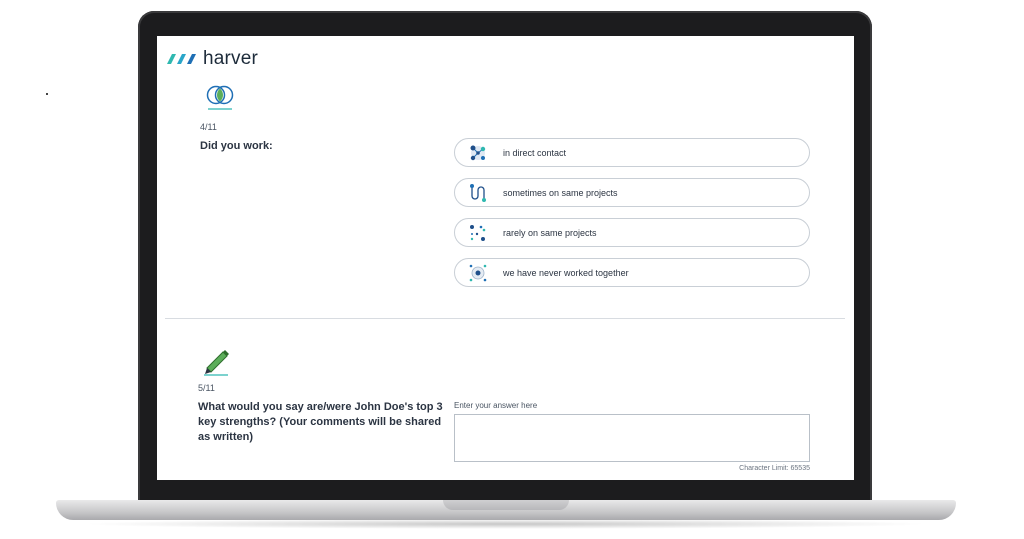 The width and height of the screenshot is (1024, 539). What do you see at coordinates (478, 233) in the screenshot?
I see `scattered-dots-icon` at bounding box center [478, 233].